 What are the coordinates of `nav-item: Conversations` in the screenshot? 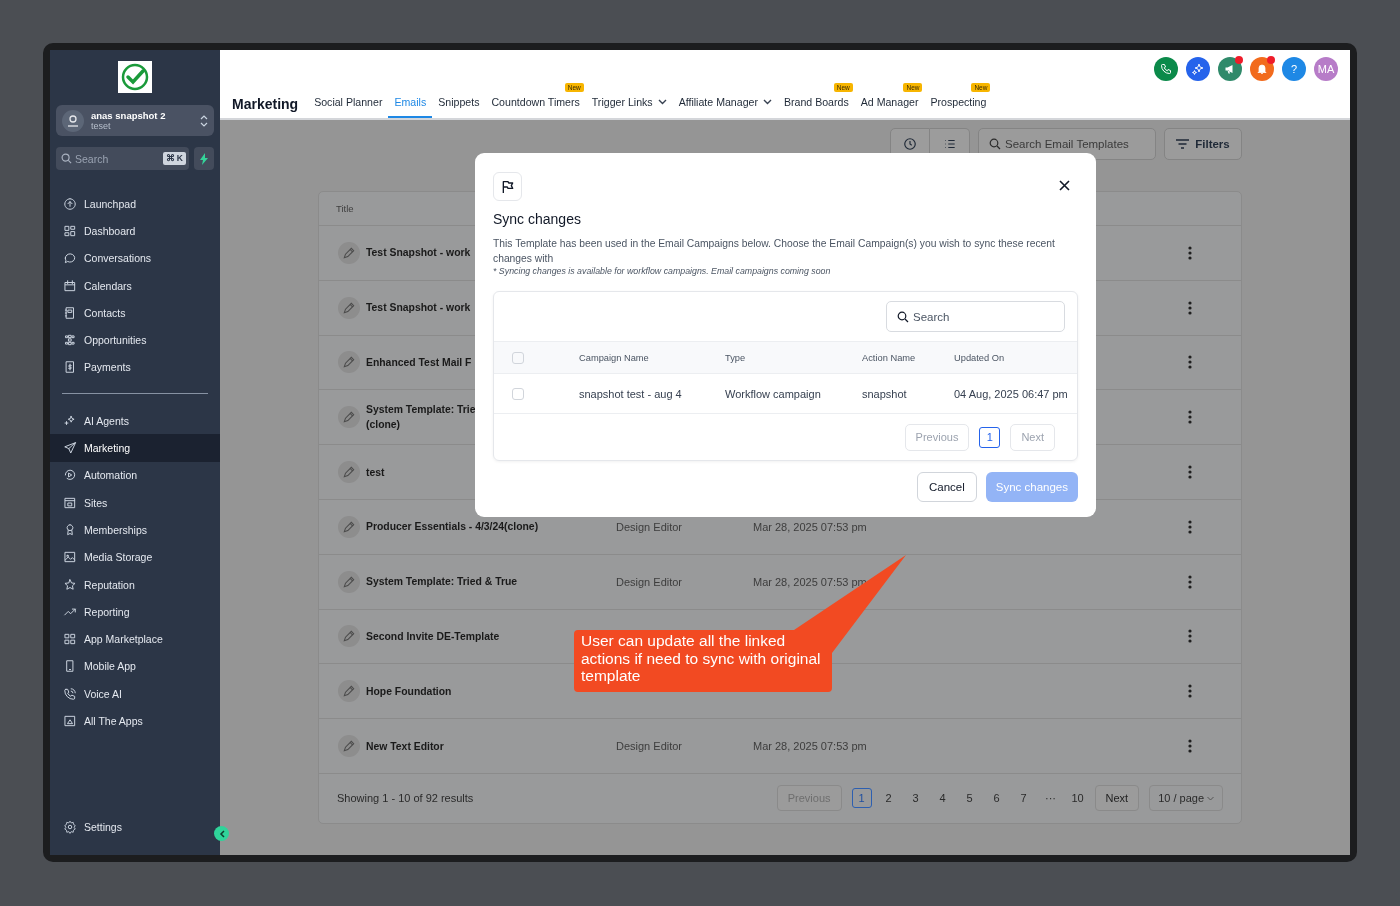 It's located at (135, 258).